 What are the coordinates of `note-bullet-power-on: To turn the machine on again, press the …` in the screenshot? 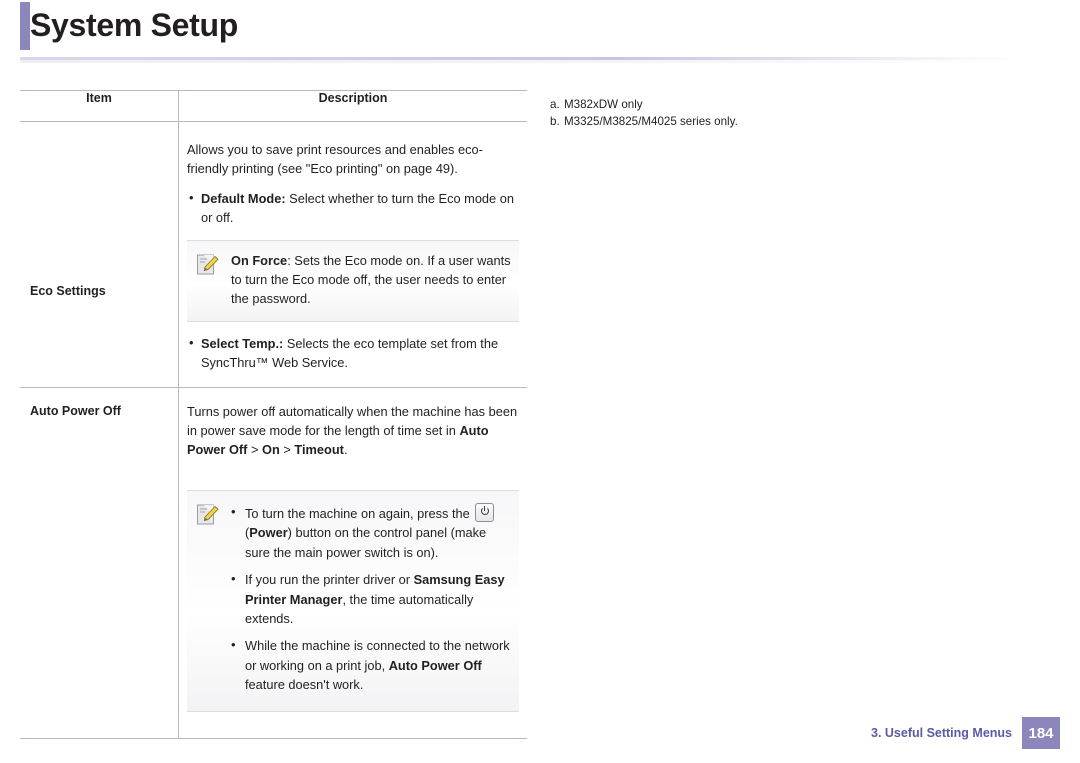 It's located at (371, 532).